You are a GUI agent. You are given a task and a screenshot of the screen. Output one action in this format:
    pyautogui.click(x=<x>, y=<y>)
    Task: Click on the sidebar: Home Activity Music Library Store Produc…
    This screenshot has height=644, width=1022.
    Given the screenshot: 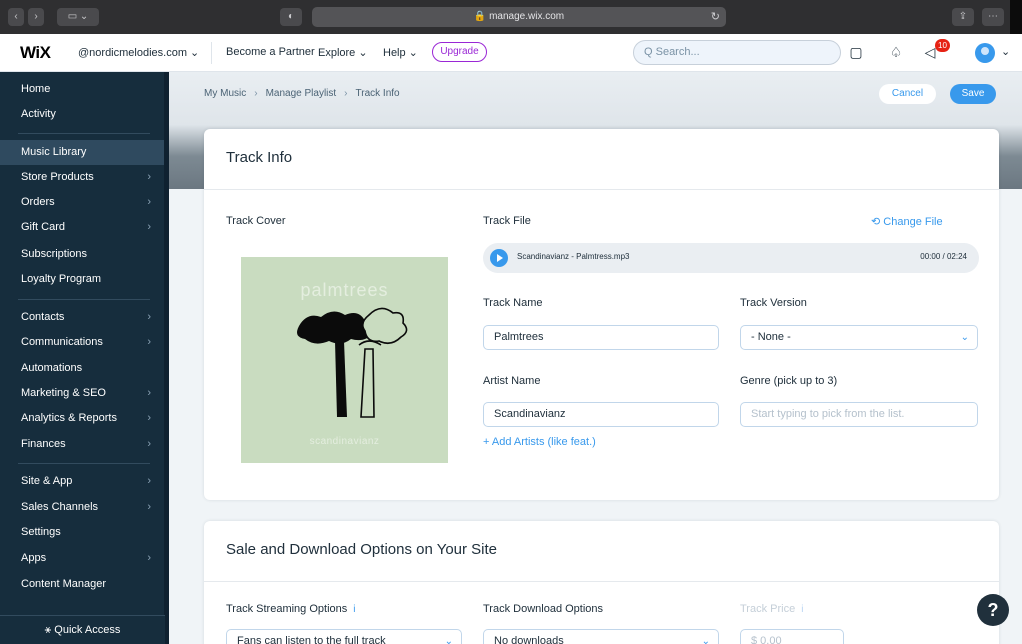 What is the action you would take?
    pyautogui.click(x=82, y=358)
    